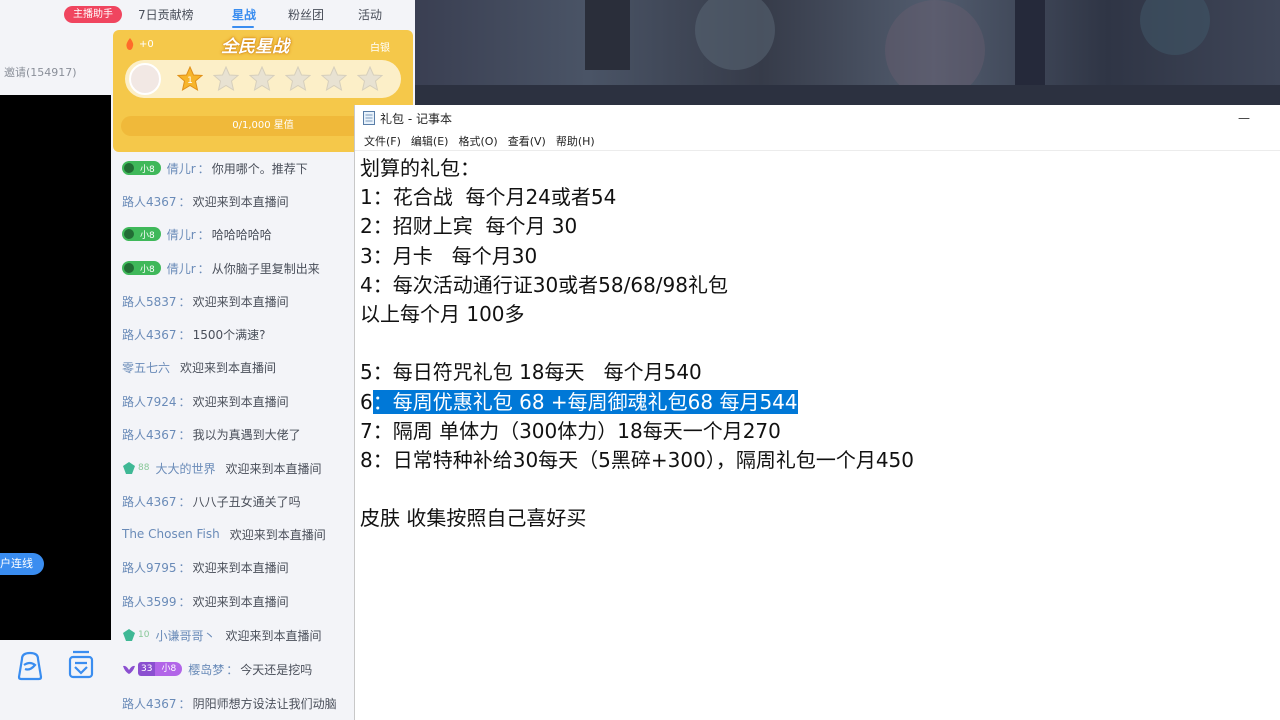 This screenshot has height=720, width=1280. I want to click on chat-text: 今天还是挖吗, so click(276, 669).